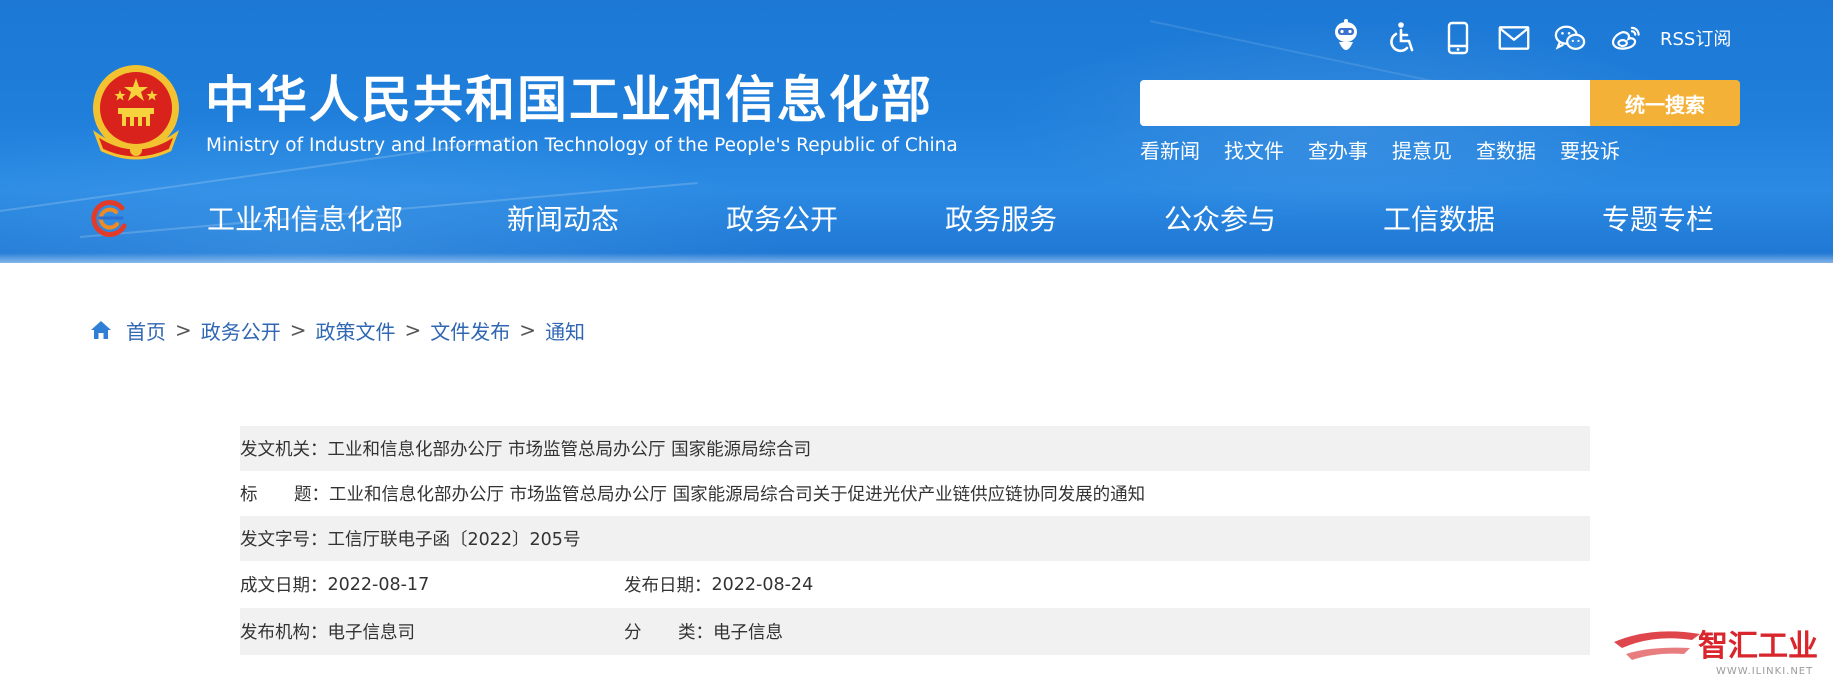  Describe the element at coordinates (563, 220) in the screenshot. I see `nav-item-news: 新闻动态` at that location.